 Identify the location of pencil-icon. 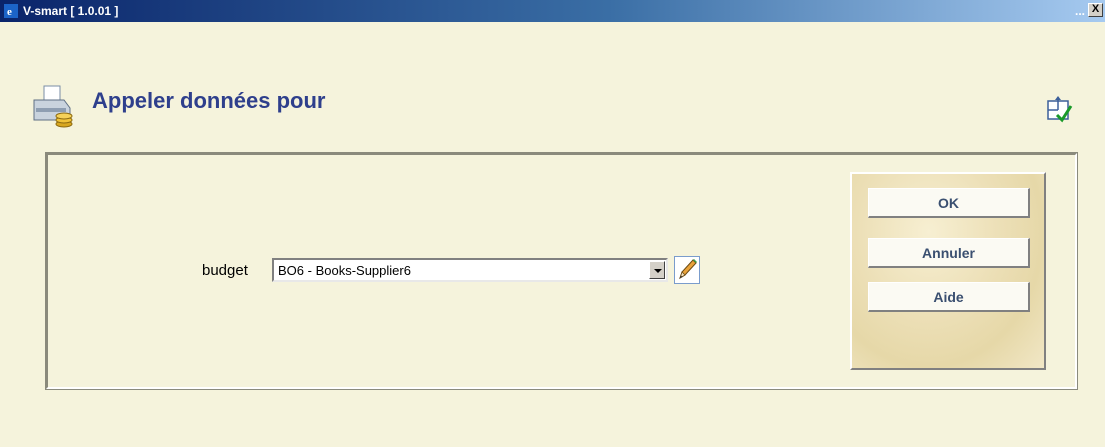
(687, 270).